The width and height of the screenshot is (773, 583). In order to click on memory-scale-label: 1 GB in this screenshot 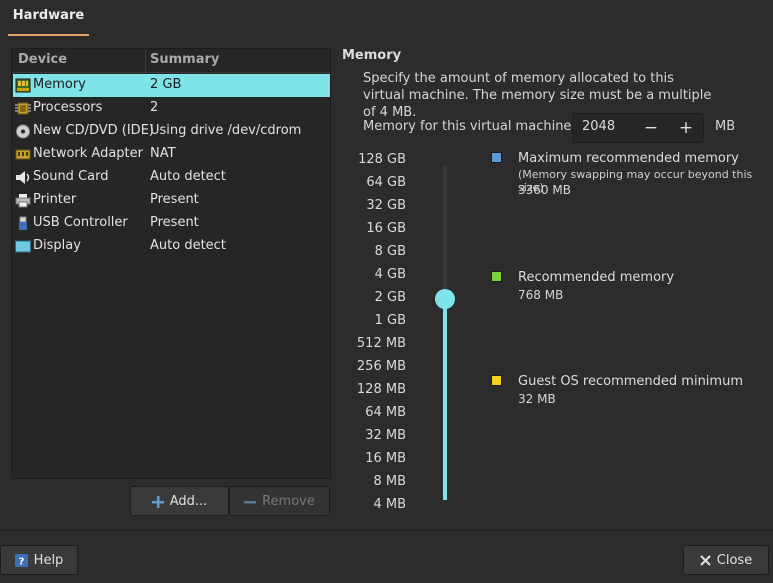, I will do `click(390, 320)`.